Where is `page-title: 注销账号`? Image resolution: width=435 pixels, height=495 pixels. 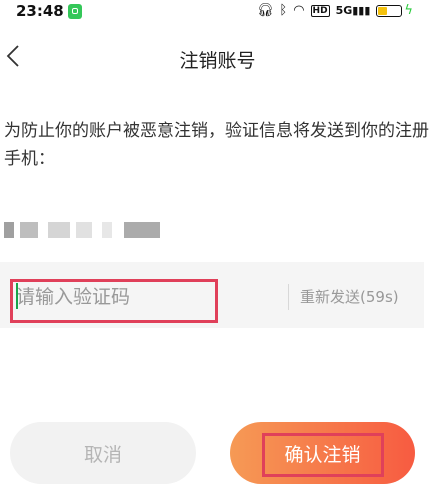 page-title: 注销账号 is located at coordinates (217, 61).